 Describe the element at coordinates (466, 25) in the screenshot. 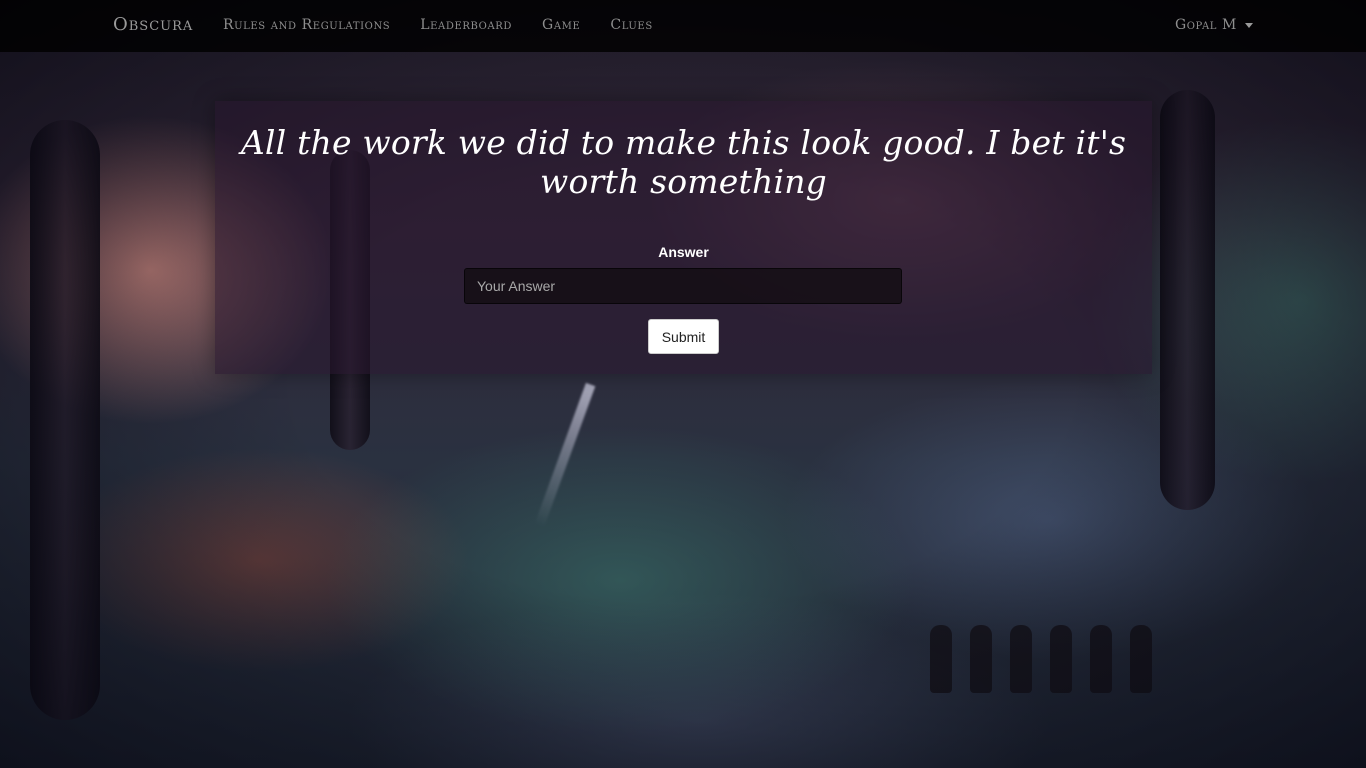

I see `nav-link-leaderboard: Leaderboard` at that location.